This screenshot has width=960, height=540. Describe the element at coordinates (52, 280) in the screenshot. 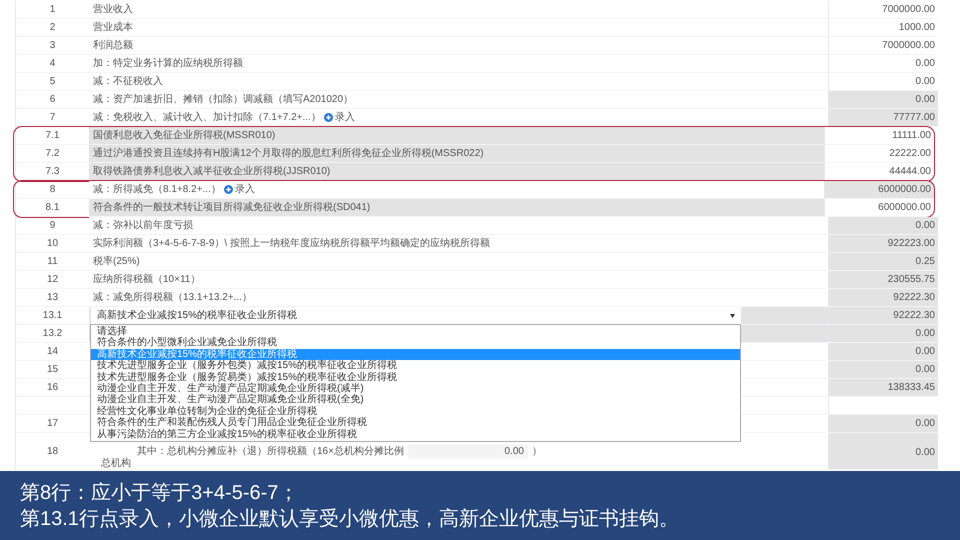

I see `row-number: 12` at that location.